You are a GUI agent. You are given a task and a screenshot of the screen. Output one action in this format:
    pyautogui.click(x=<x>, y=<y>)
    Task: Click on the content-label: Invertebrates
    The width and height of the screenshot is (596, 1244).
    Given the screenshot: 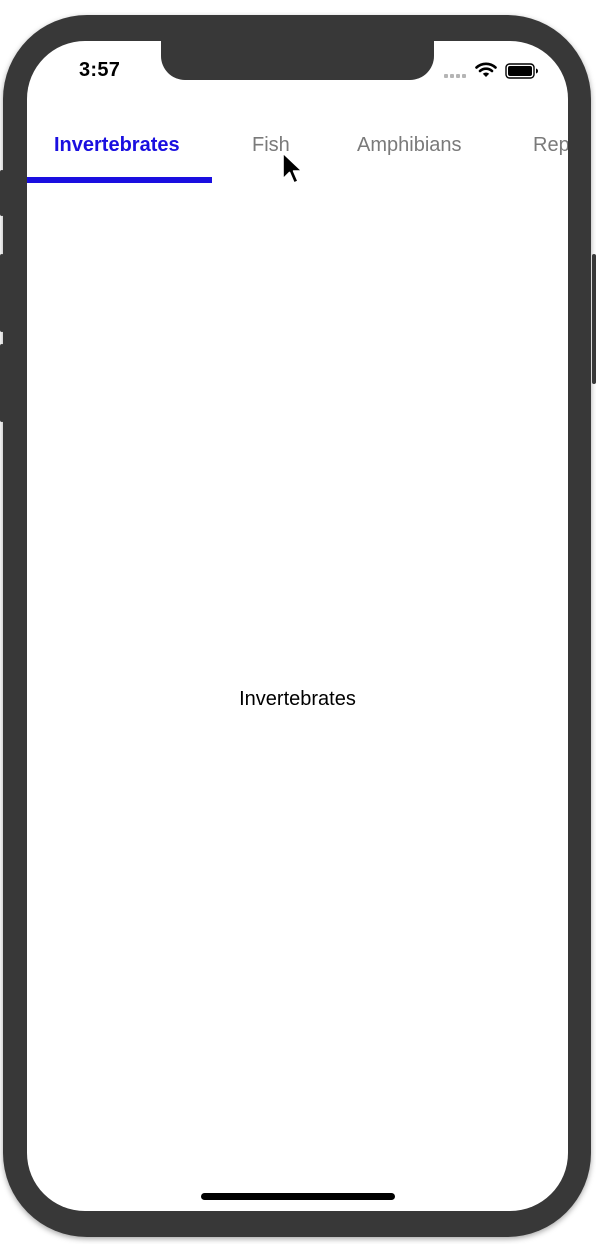 What is the action you would take?
    pyautogui.click(x=297, y=699)
    